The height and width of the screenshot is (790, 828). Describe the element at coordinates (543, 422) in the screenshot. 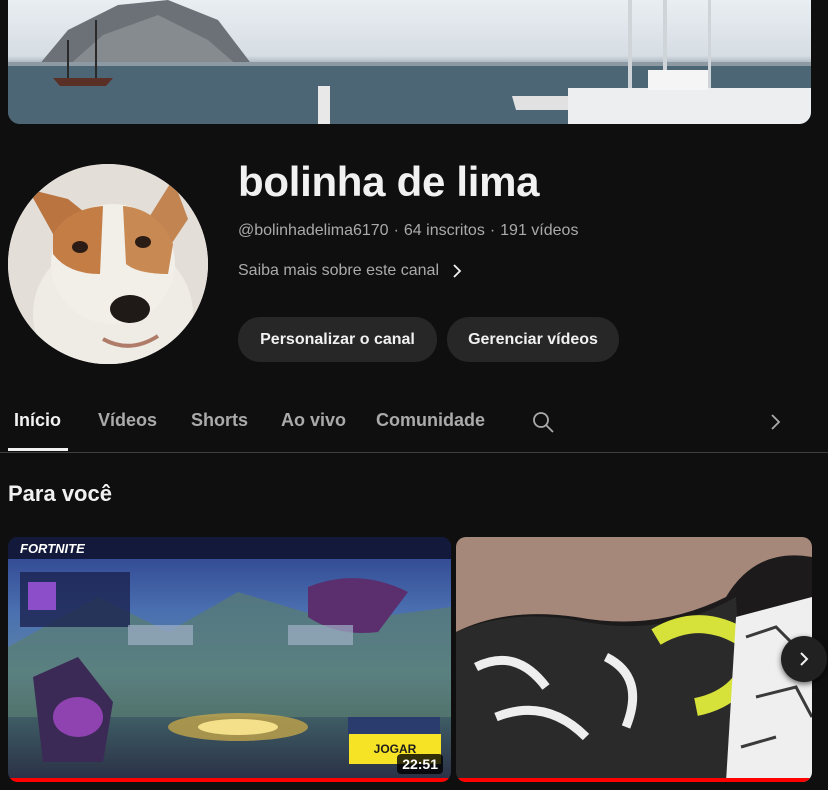

I see `search-icon` at that location.